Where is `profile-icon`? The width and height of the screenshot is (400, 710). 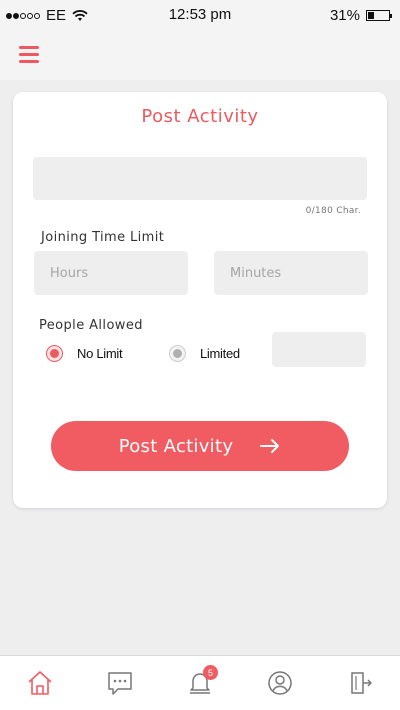
profile-icon is located at coordinates (280, 683).